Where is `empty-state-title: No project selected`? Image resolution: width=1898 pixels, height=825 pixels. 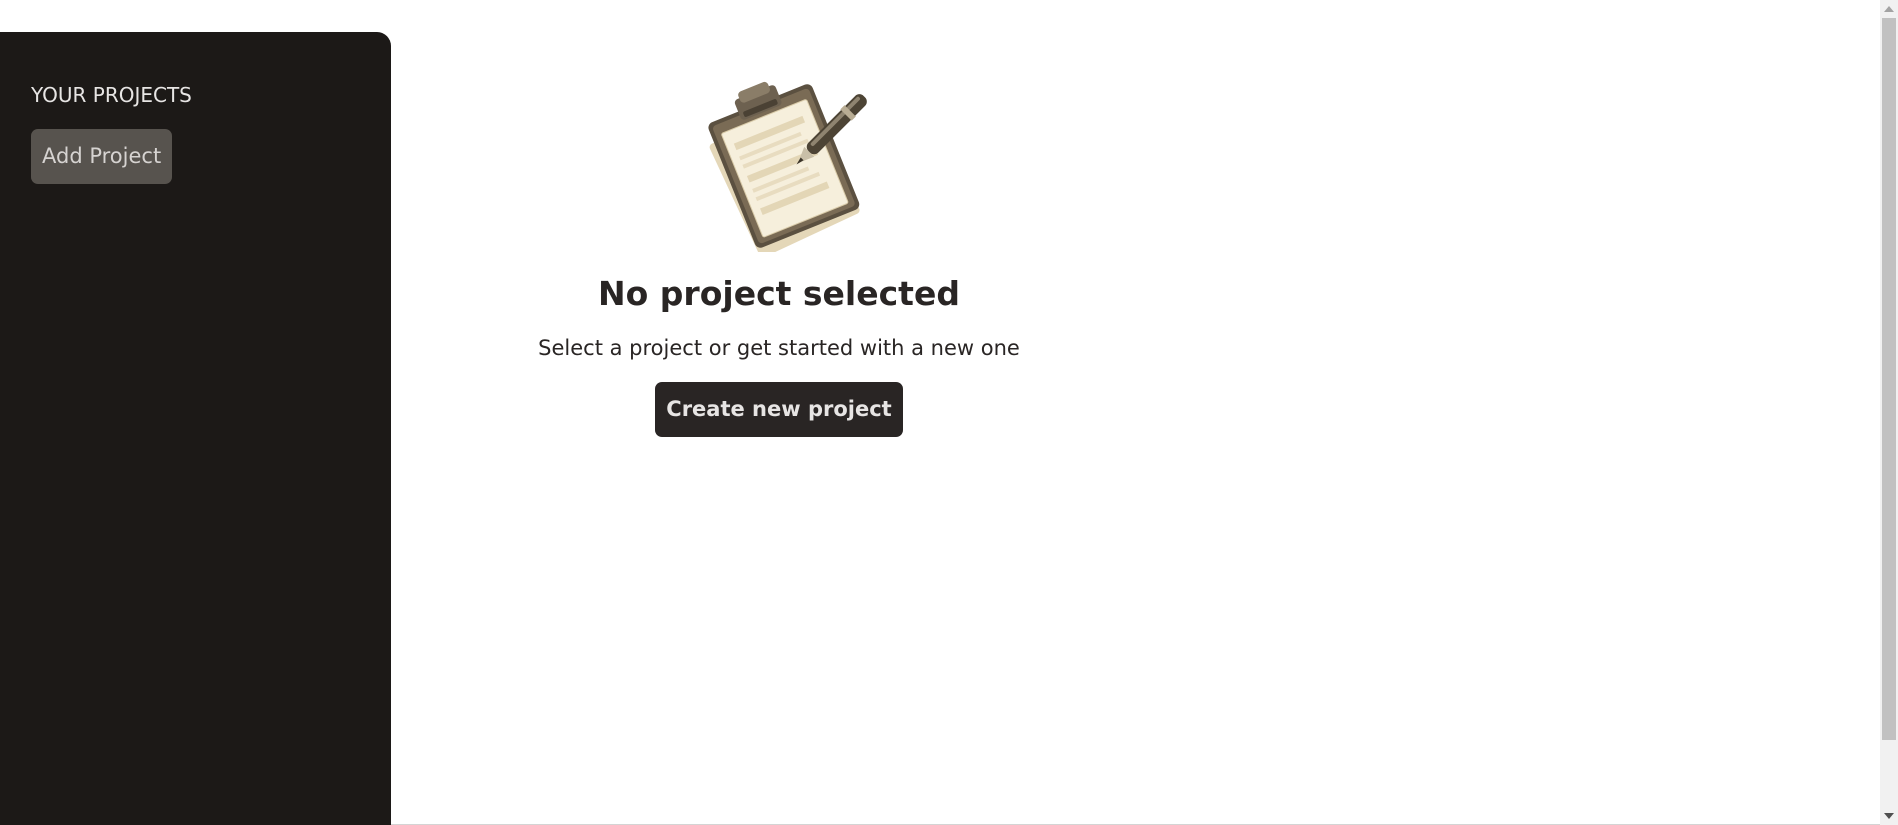
empty-state-title: No project selected is located at coordinates (779, 293).